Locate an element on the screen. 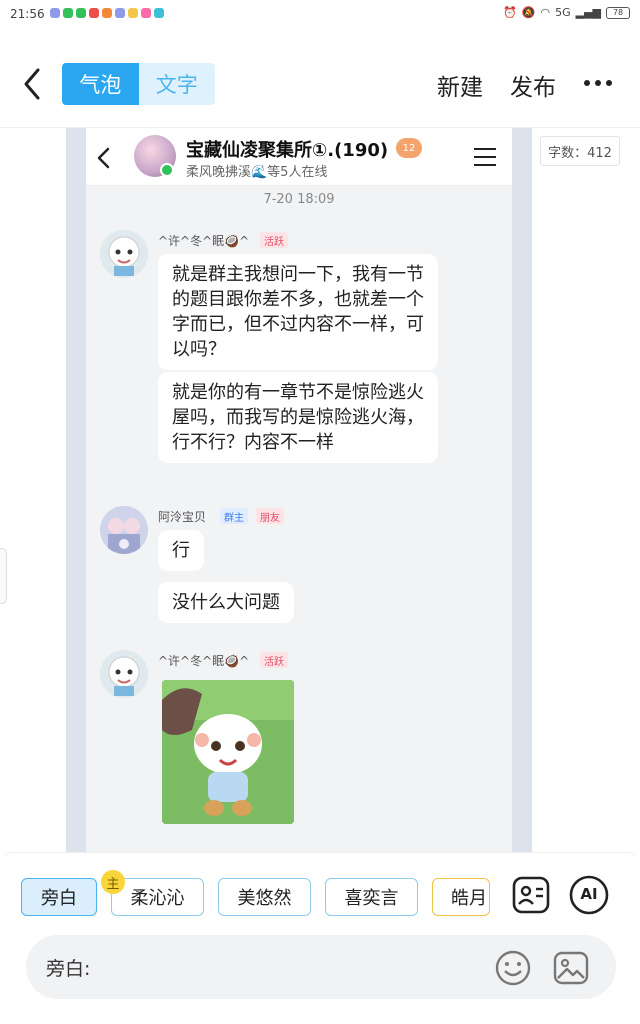  message-bubble: 就是你的有一章节不是惊险逃火屋吗，而我写的是惊险逃火海，行不行？内容不一样 is located at coordinates (298, 417).